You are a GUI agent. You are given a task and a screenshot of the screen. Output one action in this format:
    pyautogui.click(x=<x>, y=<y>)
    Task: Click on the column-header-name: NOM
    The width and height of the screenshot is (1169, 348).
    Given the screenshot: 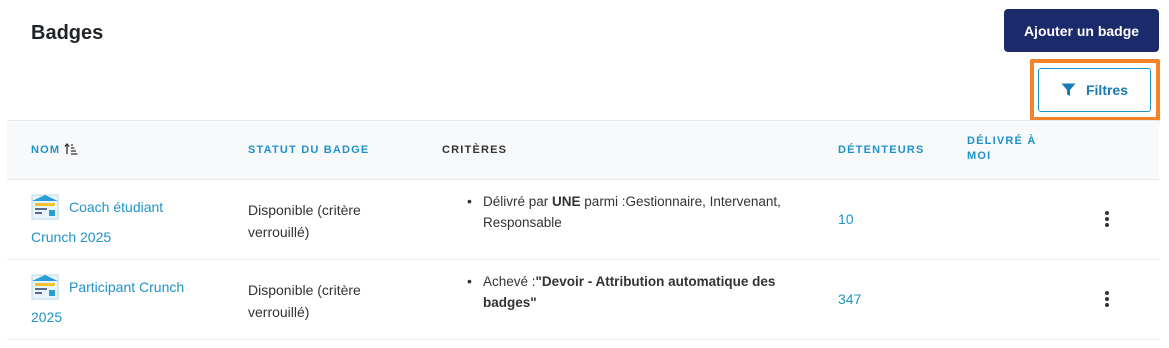 What is the action you would take?
    pyautogui.click(x=54, y=151)
    